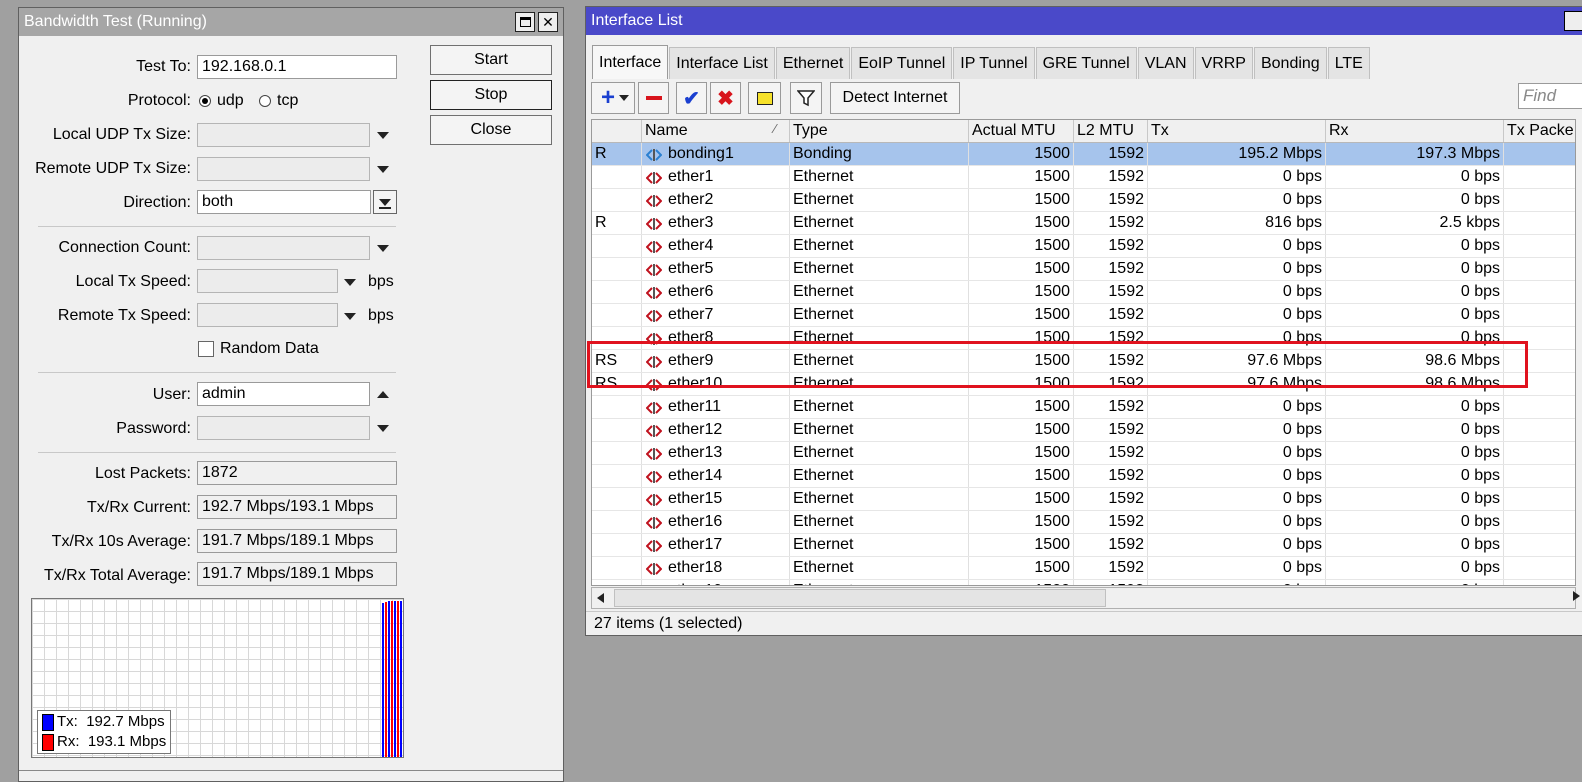  I want to click on tab-interface-list: Interface List, so click(722, 63).